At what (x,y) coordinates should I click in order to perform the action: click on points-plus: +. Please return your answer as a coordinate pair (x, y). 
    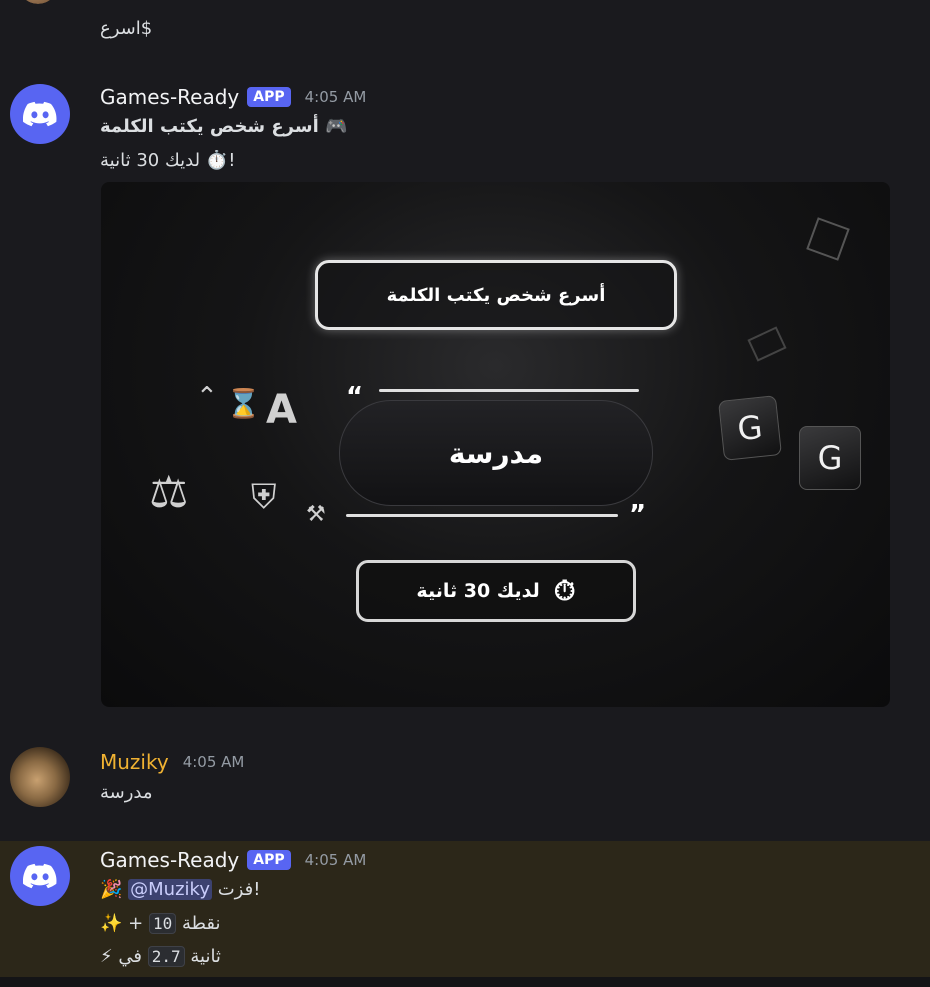
    Looking at the image, I should click on (136, 923).